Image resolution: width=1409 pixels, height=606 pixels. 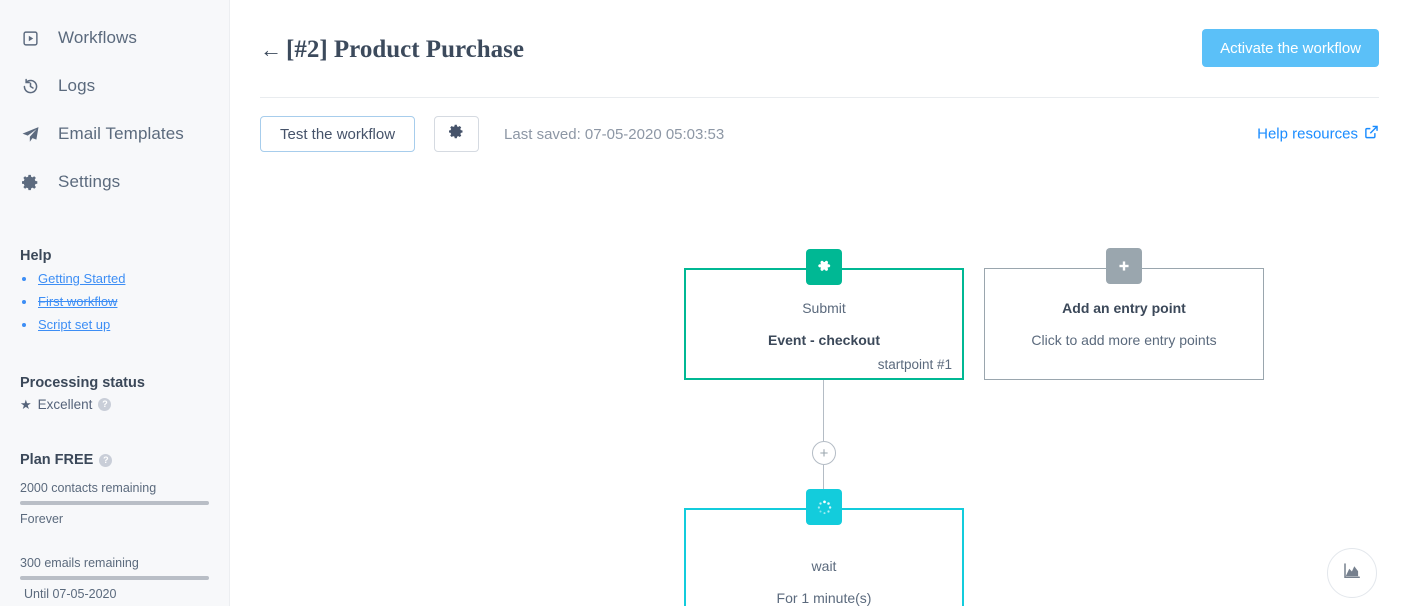 I want to click on spinner-icon, so click(x=824, y=507).